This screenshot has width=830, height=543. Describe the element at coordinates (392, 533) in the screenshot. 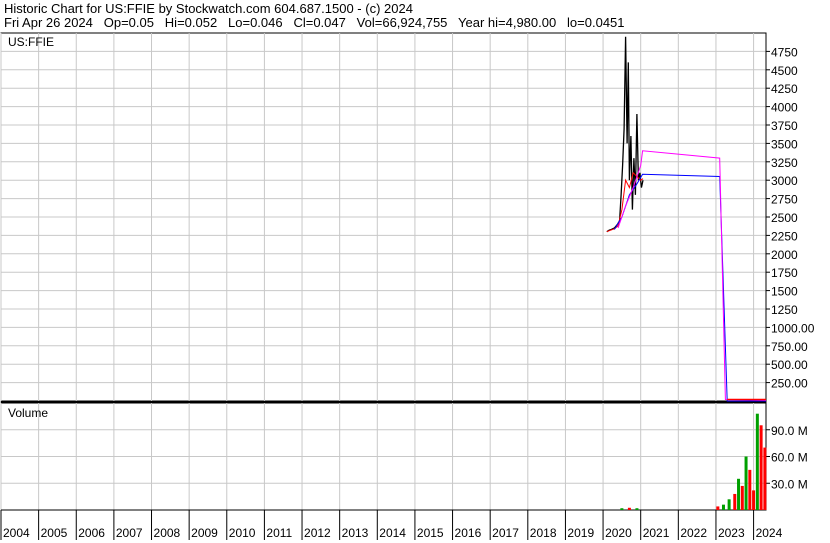

I see `x-tick-label: 2014` at that location.